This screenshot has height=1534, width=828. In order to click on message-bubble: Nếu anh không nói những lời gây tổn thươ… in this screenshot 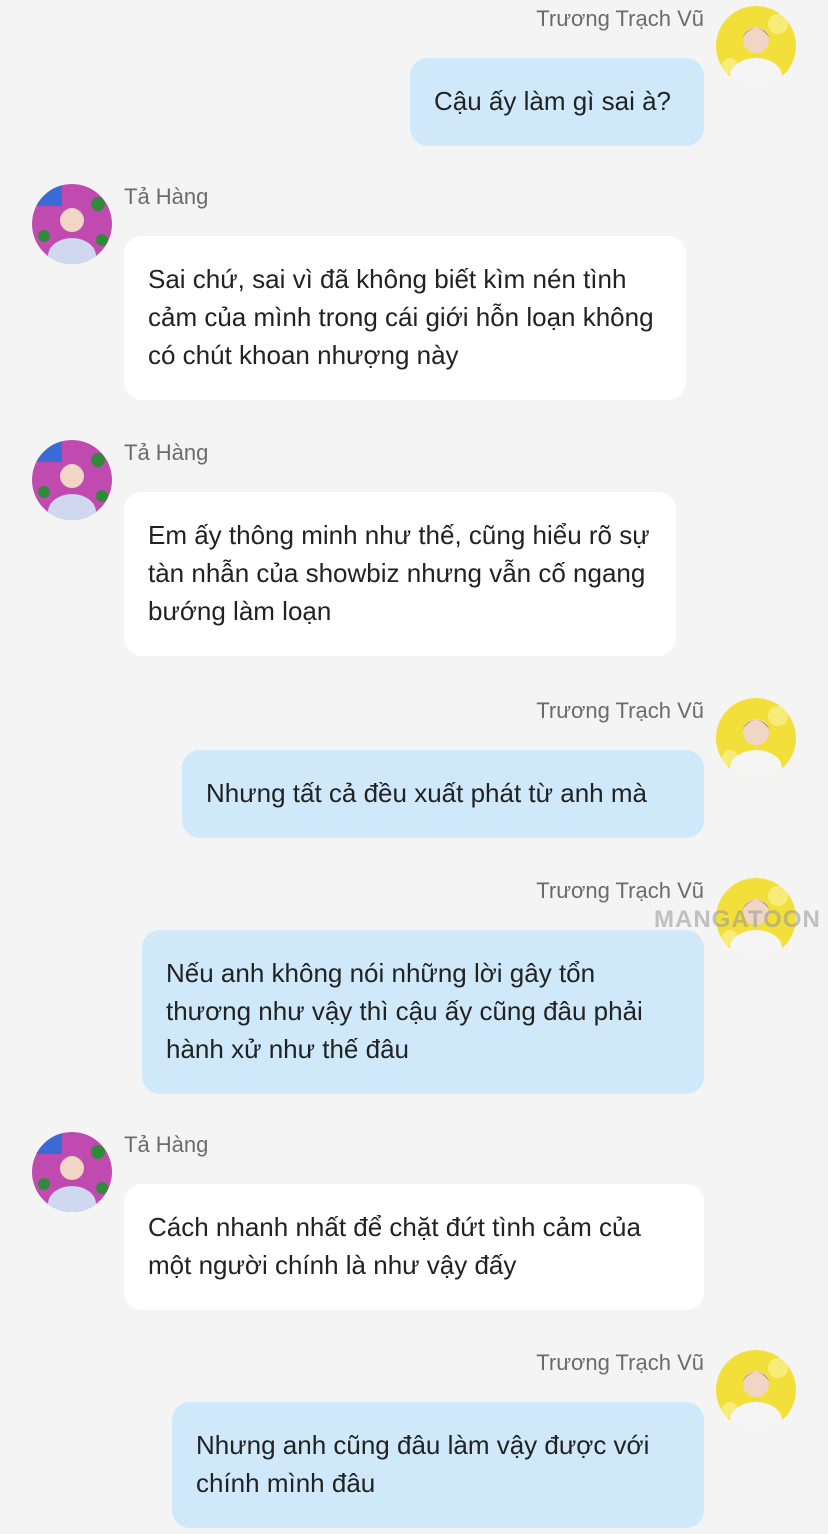, I will do `click(423, 1012)`.